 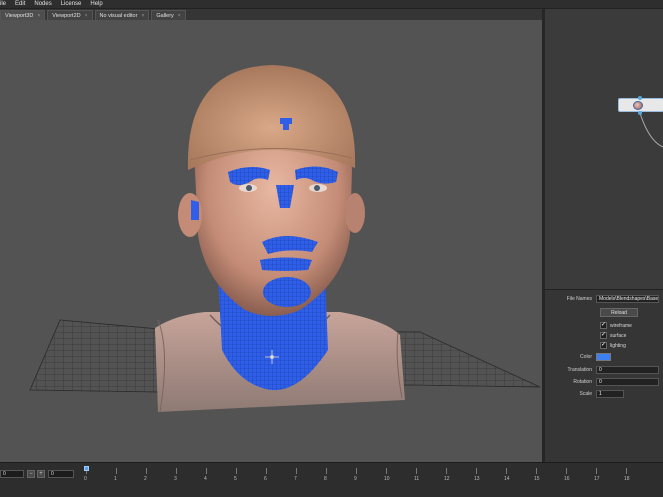 What do you see at coordinates (31, 474) in the screenshot?
I see `timeline-minus-button: −` at bounding box center [31, 474].